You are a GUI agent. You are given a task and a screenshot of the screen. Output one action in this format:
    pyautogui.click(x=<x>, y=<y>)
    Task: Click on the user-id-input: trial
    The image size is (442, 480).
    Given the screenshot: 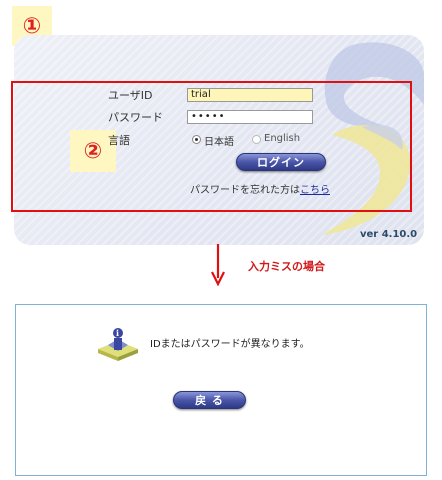 What is the action you would take?
    pyautogui.click(x=250, y=95)
    